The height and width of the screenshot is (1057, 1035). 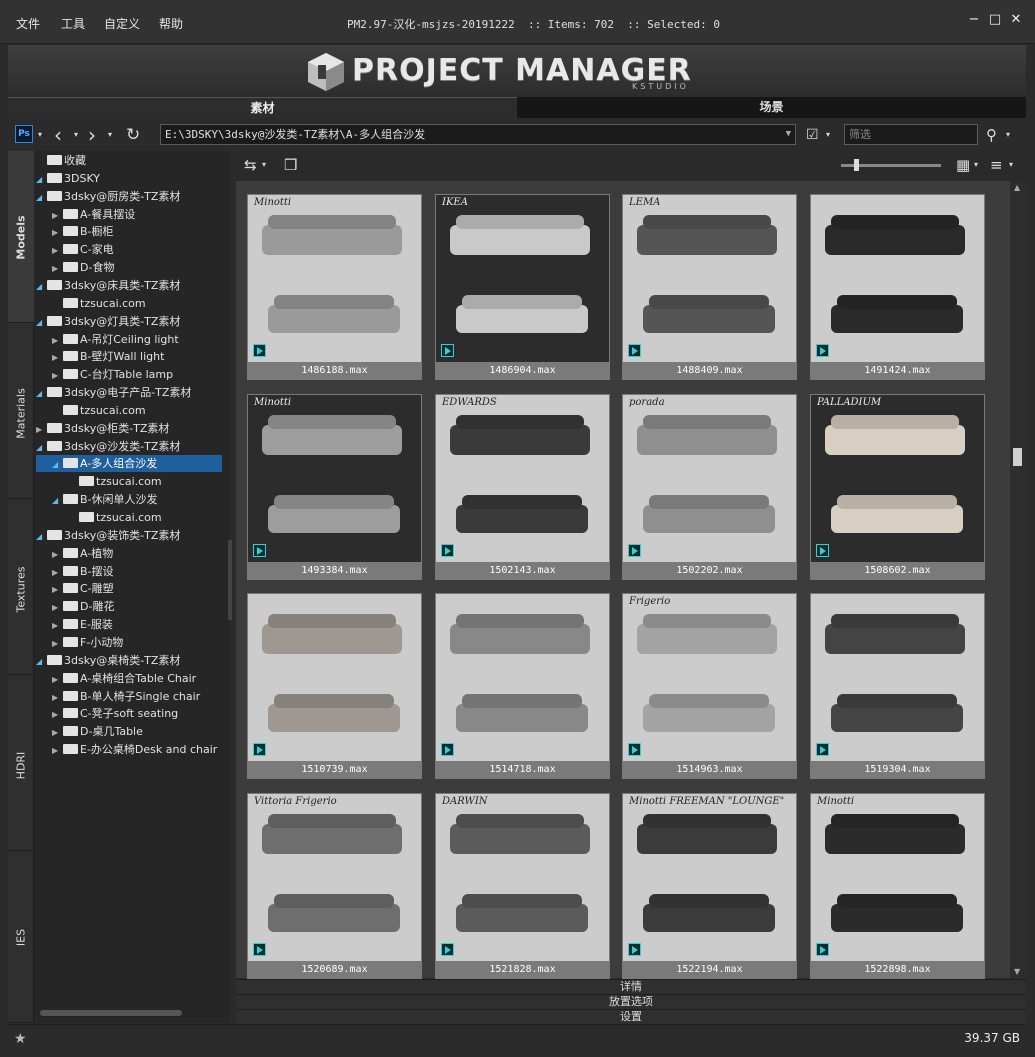 I want to click on tree-node: ▶ C-凳子soft seating, so click(x=115, y=713).